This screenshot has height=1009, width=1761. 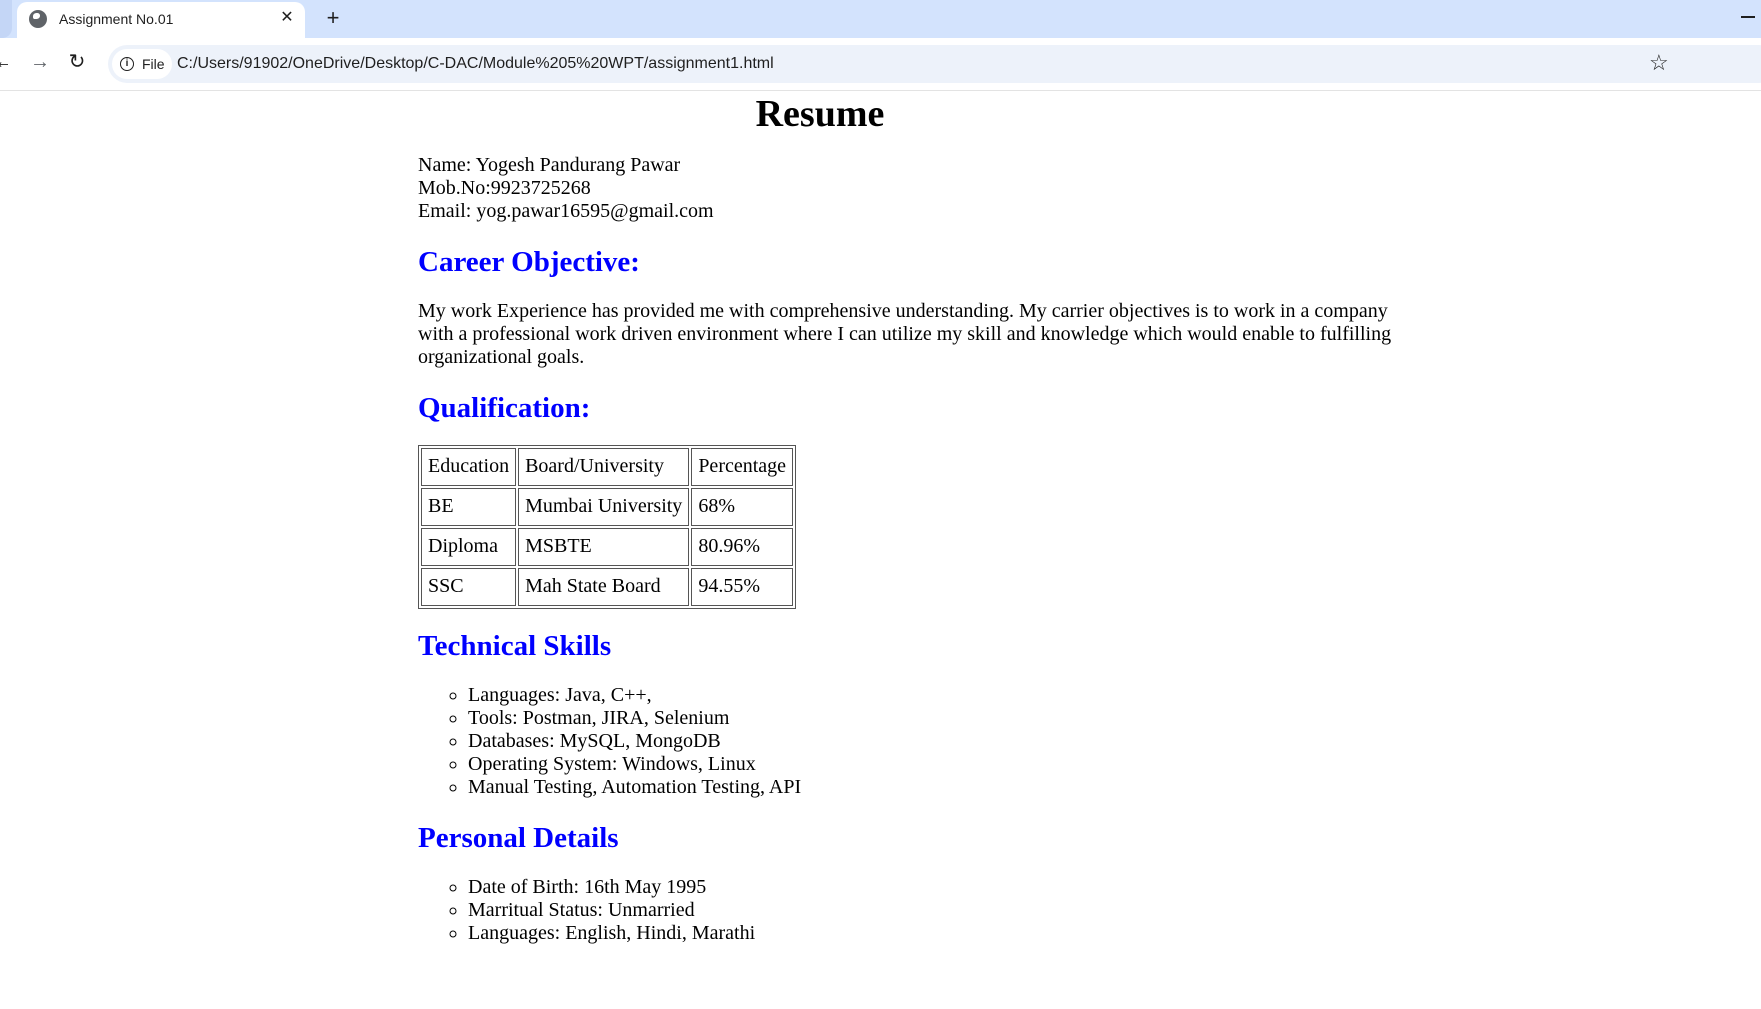 I want to click on table-header-row: Education Board/University Percentage, so click(x=607, y=467).